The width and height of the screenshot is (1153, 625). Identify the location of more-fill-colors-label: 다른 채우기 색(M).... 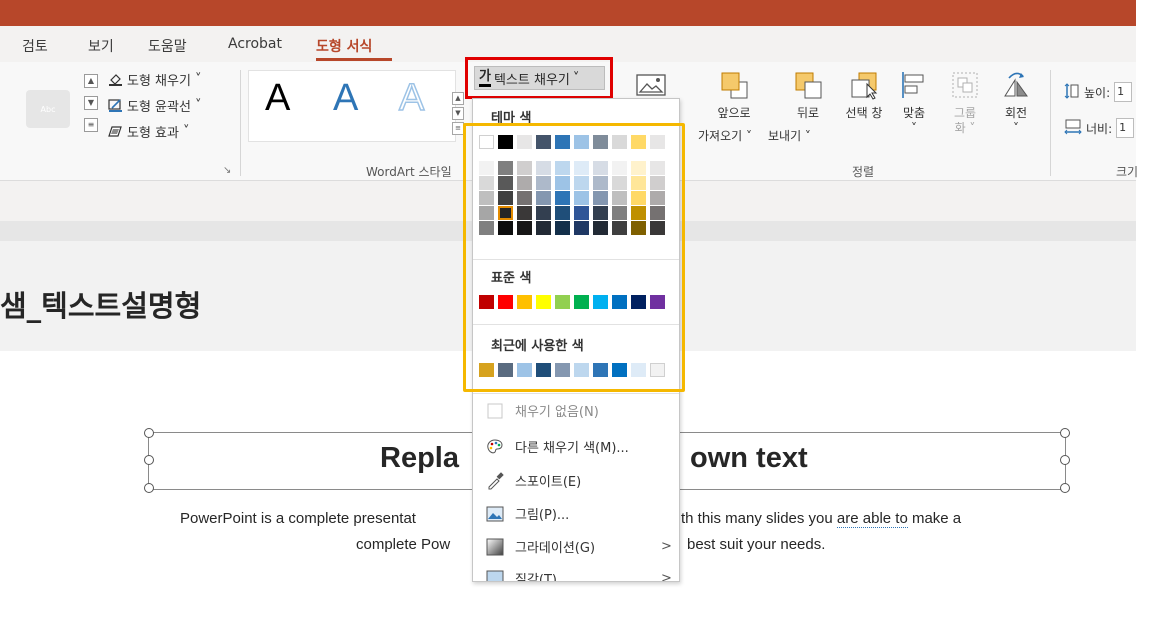
(572, 448).